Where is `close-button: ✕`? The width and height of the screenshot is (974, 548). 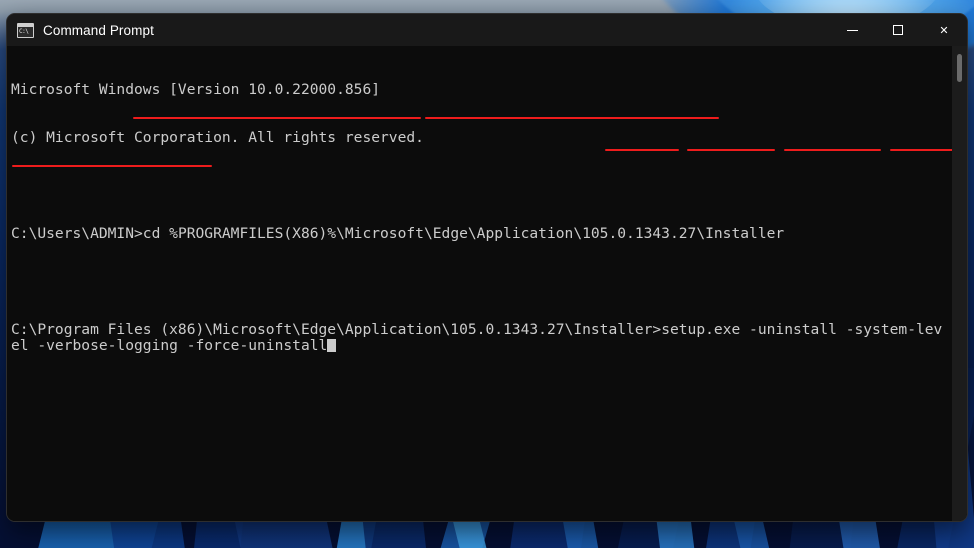 close-button: ✕ is located at coordinates (944, 30).